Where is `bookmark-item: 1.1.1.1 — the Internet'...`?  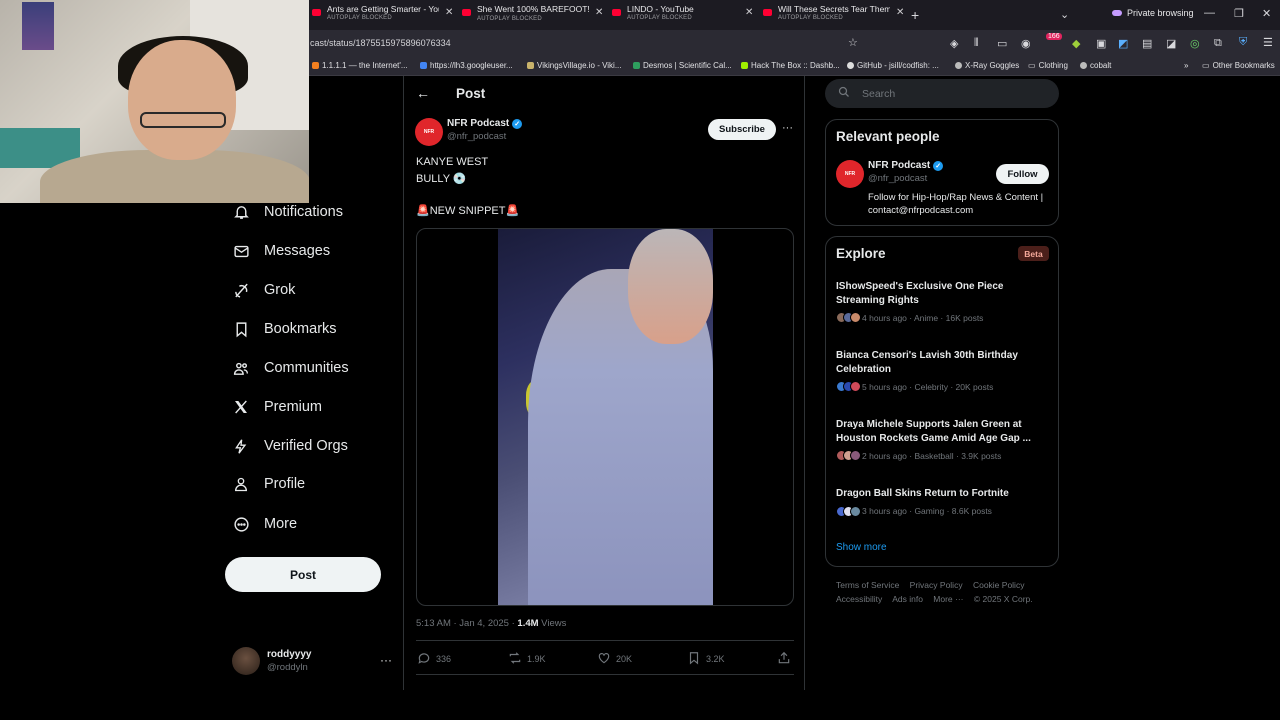
bookmark-item: 1.1.1.1 — the Internet'... is located at coordinates (360, 65).